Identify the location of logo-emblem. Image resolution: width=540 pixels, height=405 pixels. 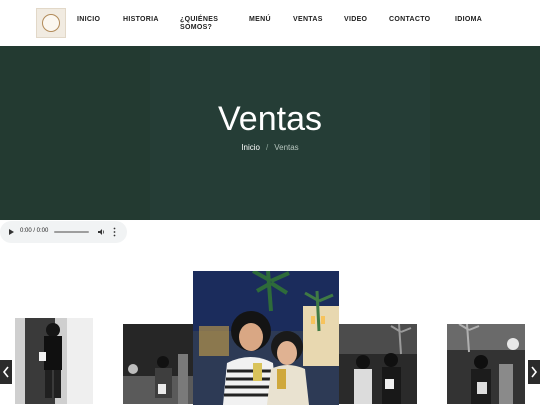
(51, 23).